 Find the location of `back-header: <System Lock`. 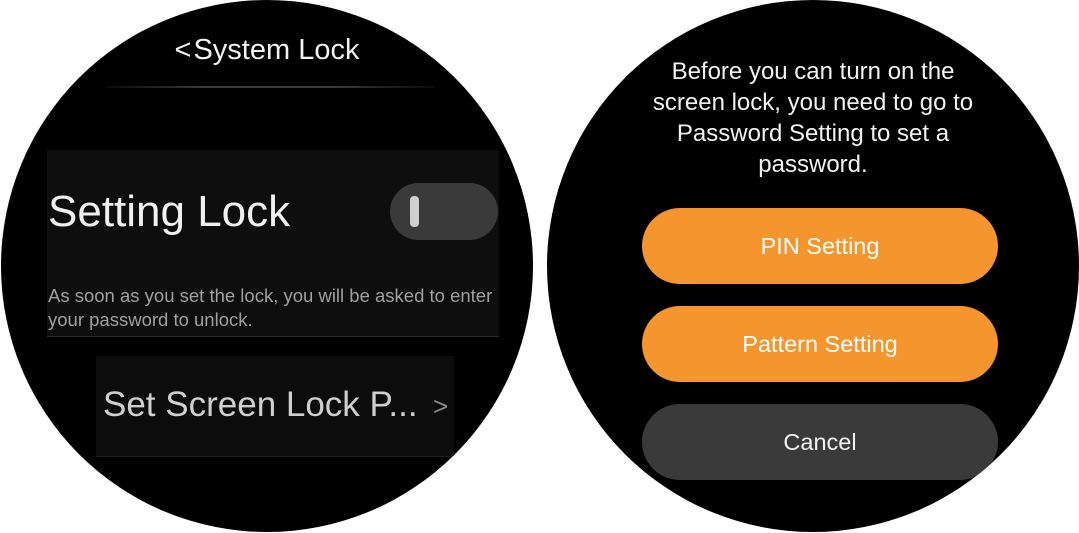

back-header: <System Lock is located at coordinates (267, 50).